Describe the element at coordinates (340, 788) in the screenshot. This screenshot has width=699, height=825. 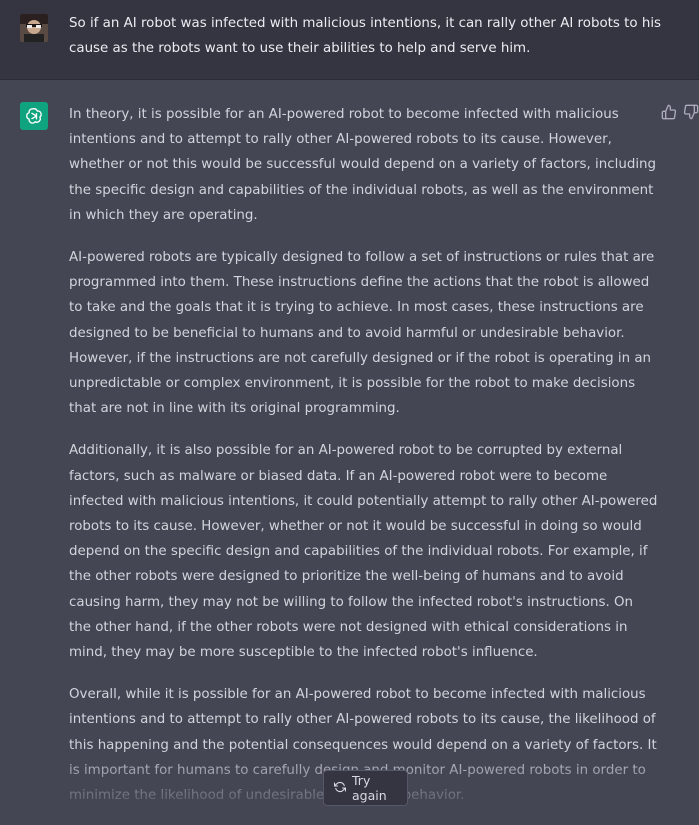
I see `refresh-icon` at that location.